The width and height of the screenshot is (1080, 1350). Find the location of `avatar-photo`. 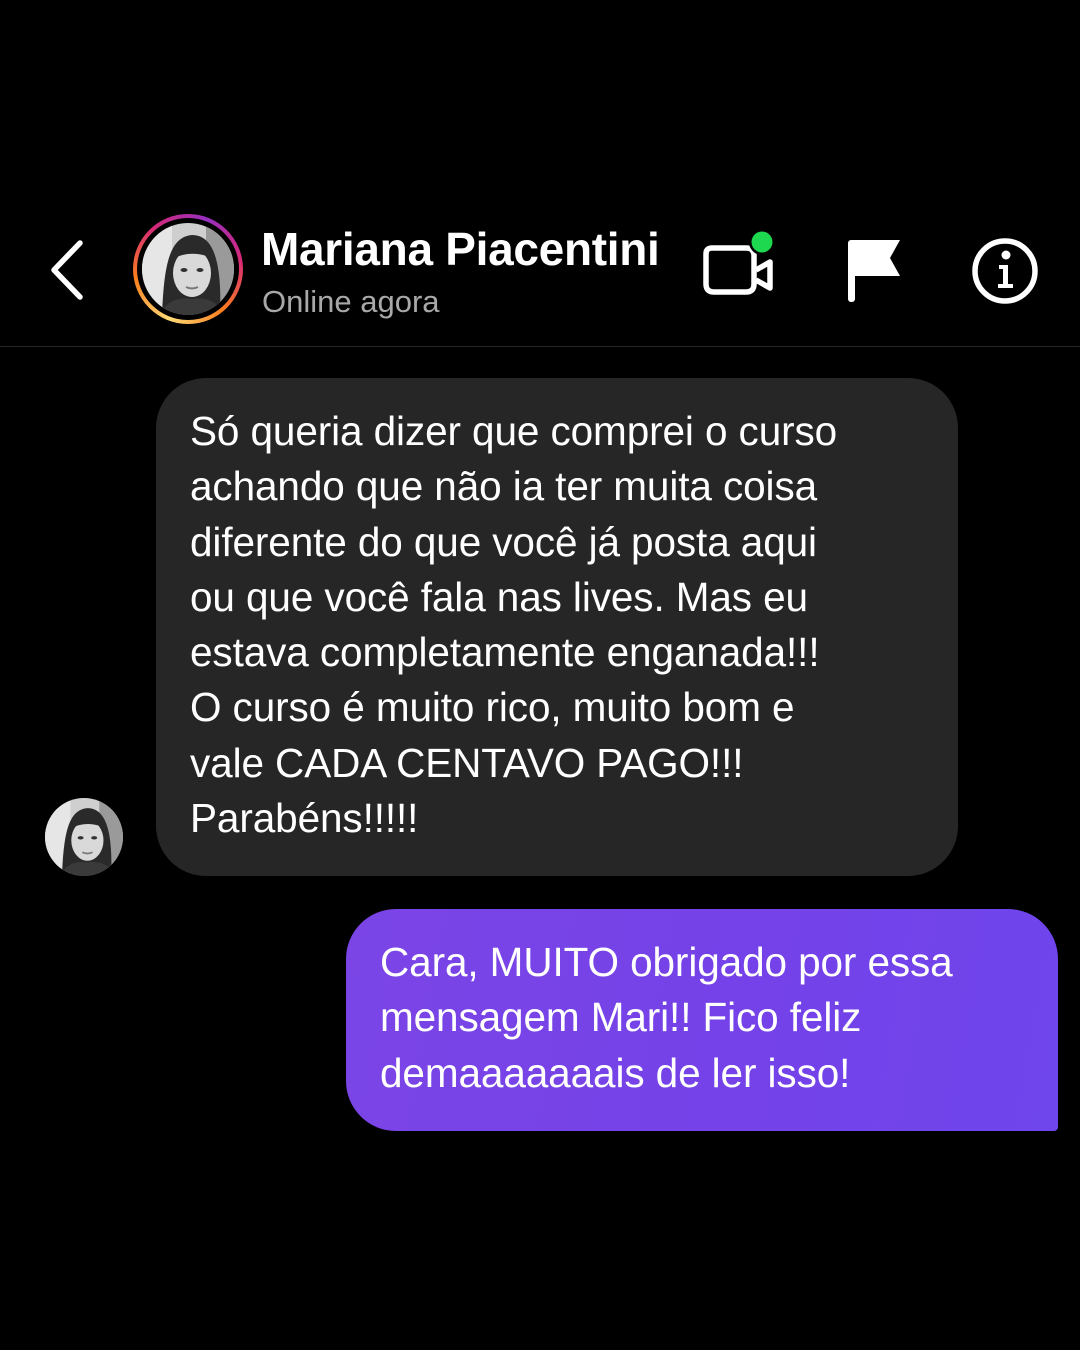

avatar-photo is located at coordinates (188, 269).